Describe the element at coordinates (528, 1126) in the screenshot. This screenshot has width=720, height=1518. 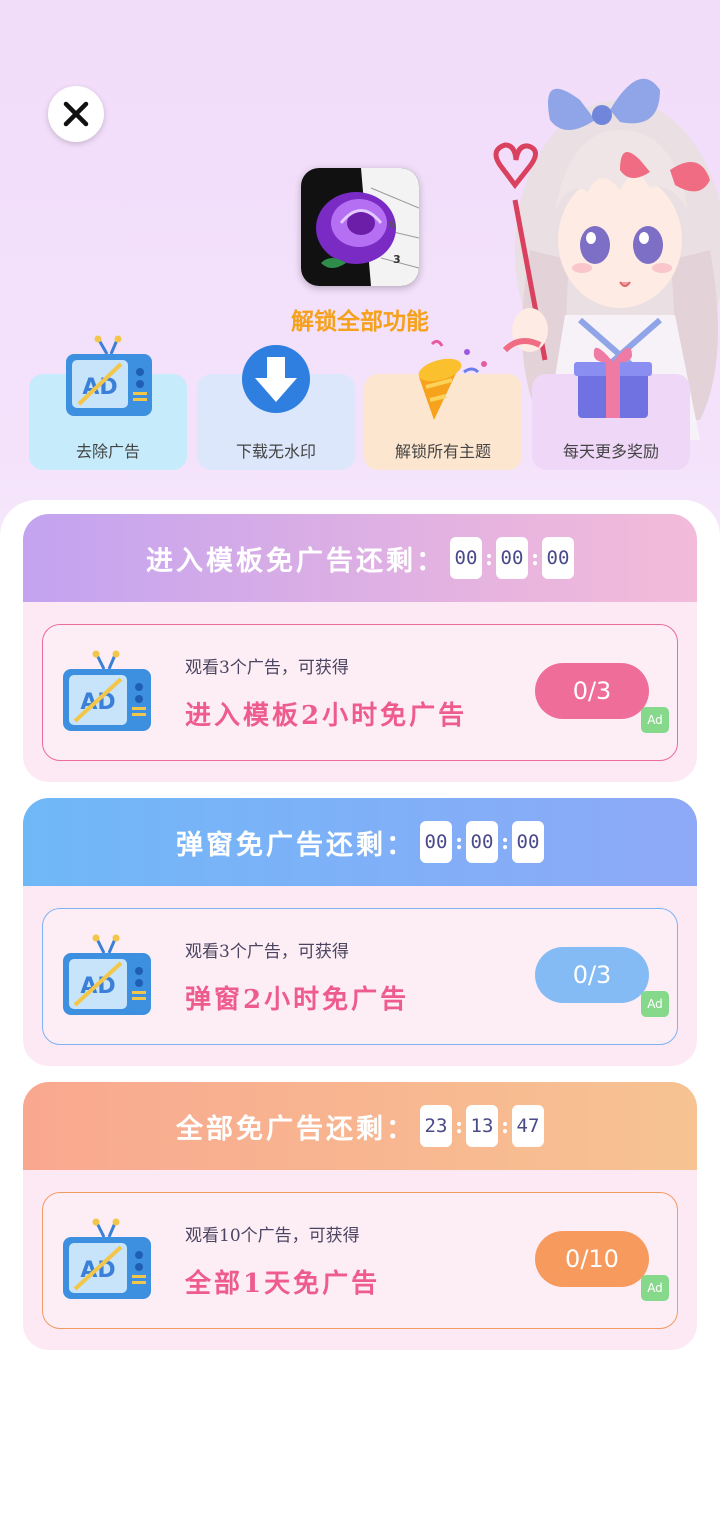
I see `timer-seconds: 47` at that location.